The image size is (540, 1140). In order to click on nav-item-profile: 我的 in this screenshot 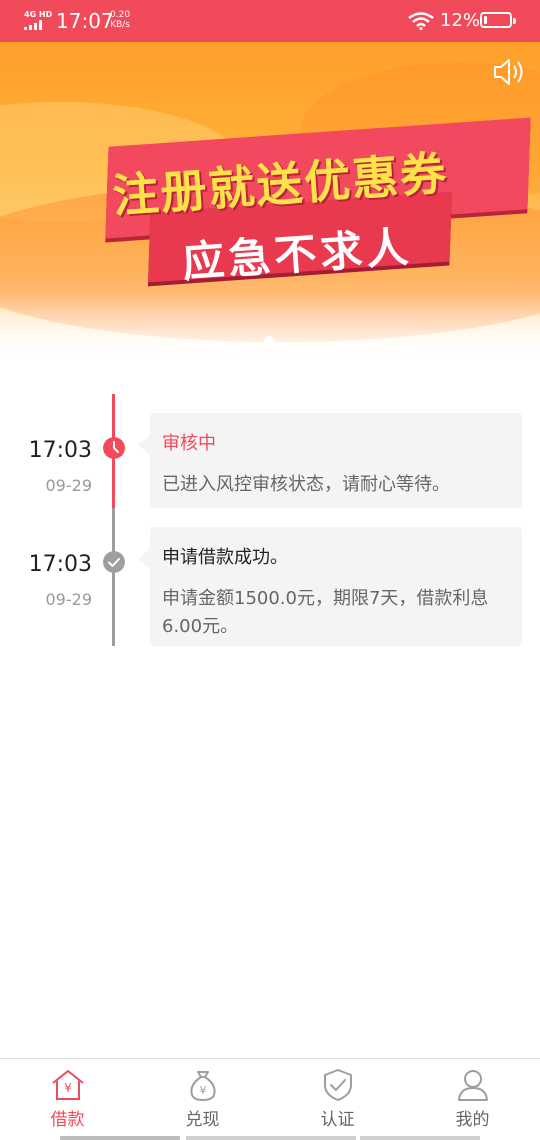, I will do `click(472, 1099)`.